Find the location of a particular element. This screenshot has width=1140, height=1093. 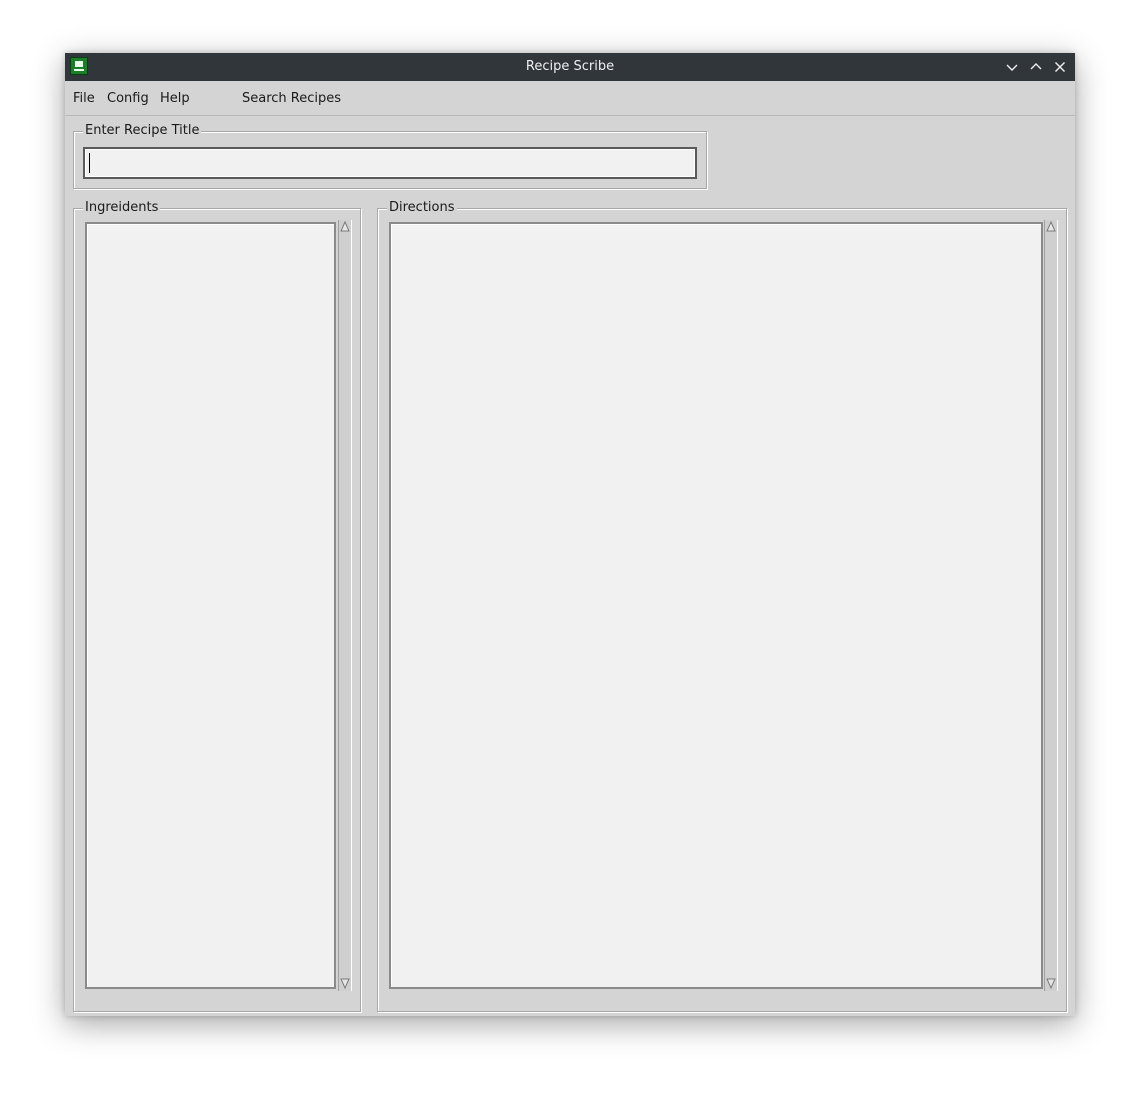

title-bar: Recipe Scribe is located at coordinates (570, 67).